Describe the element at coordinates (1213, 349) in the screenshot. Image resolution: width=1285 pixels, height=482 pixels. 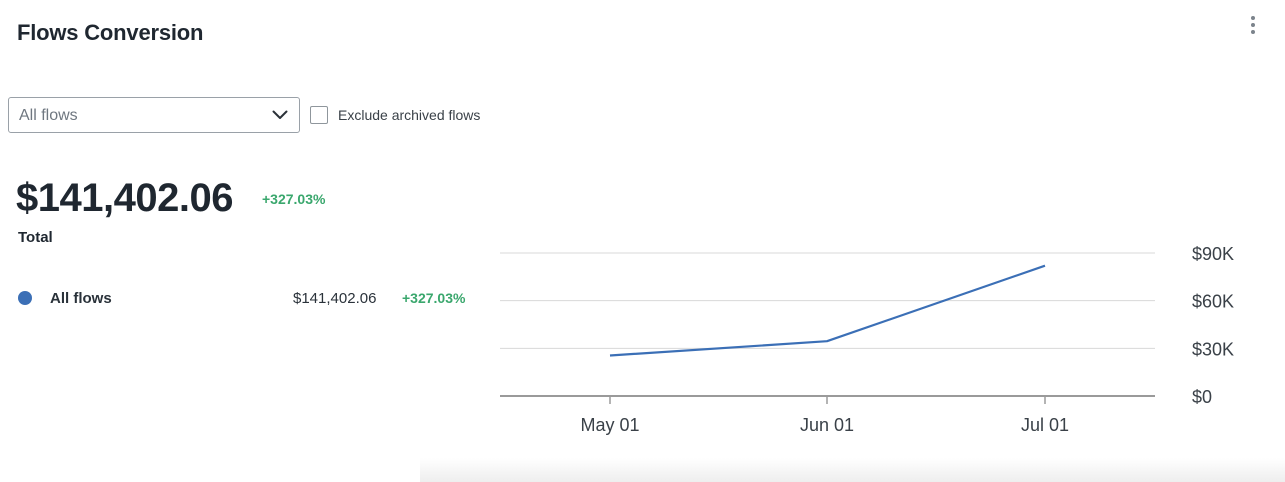
I see `y-tick-label: $30K` at that location.